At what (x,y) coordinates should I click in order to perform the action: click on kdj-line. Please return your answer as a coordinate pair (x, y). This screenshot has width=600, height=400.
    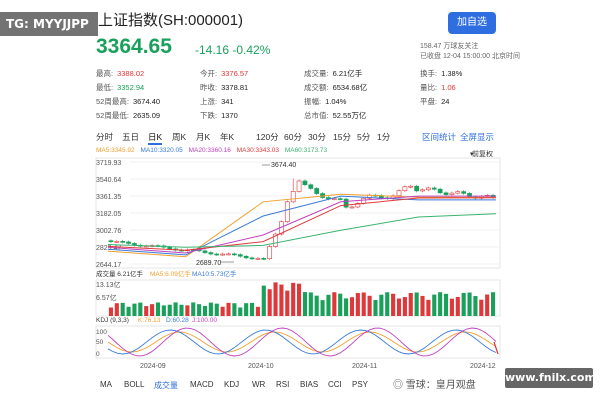
    Looking at the image, I should click on (302, 342).